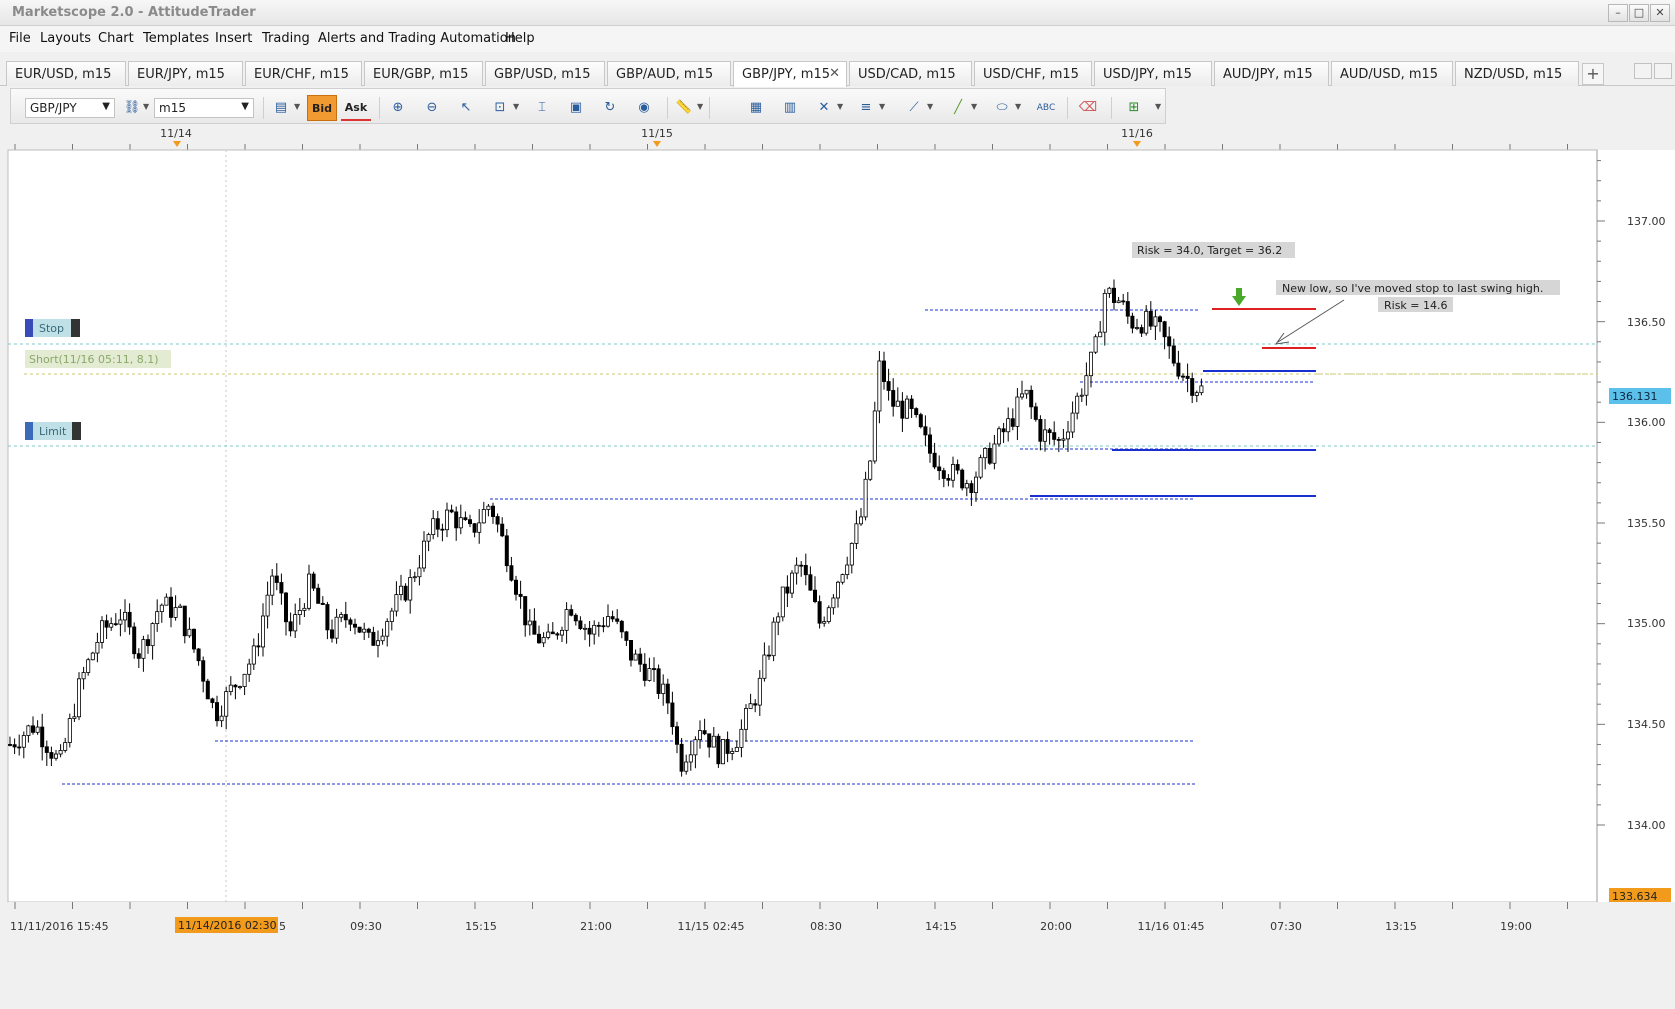 The height and width of the screenshot is (1009, 1675). Describe the element at coordinates (1134, 108) in the screenshot. I see `hierarchy-icon: ⊞` at that location.